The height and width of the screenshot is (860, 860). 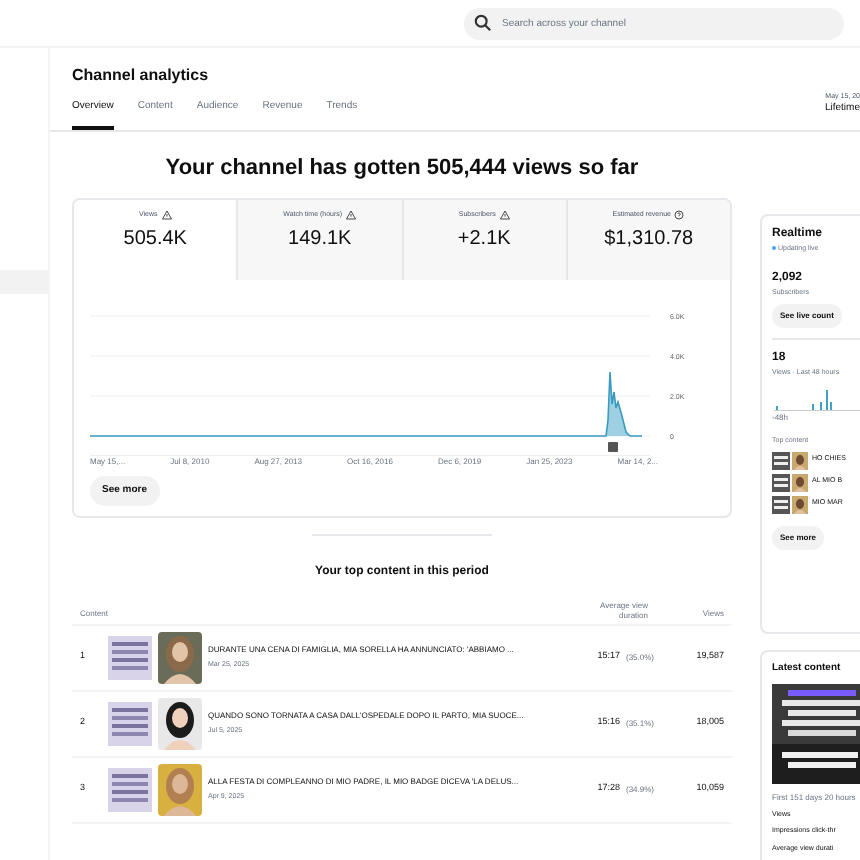 I want to click on realtime-bar-chart, so click(x=816, y=398).